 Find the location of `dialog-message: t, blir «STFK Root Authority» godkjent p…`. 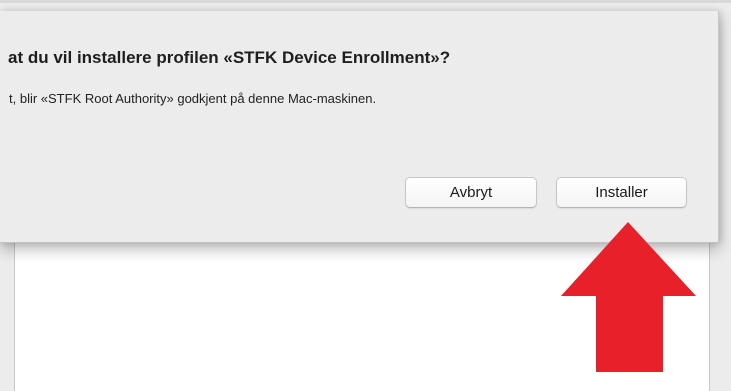

dialog-message: t, blir «STFK Root Authority» godkjent p… is located at coordinates (193, 98).